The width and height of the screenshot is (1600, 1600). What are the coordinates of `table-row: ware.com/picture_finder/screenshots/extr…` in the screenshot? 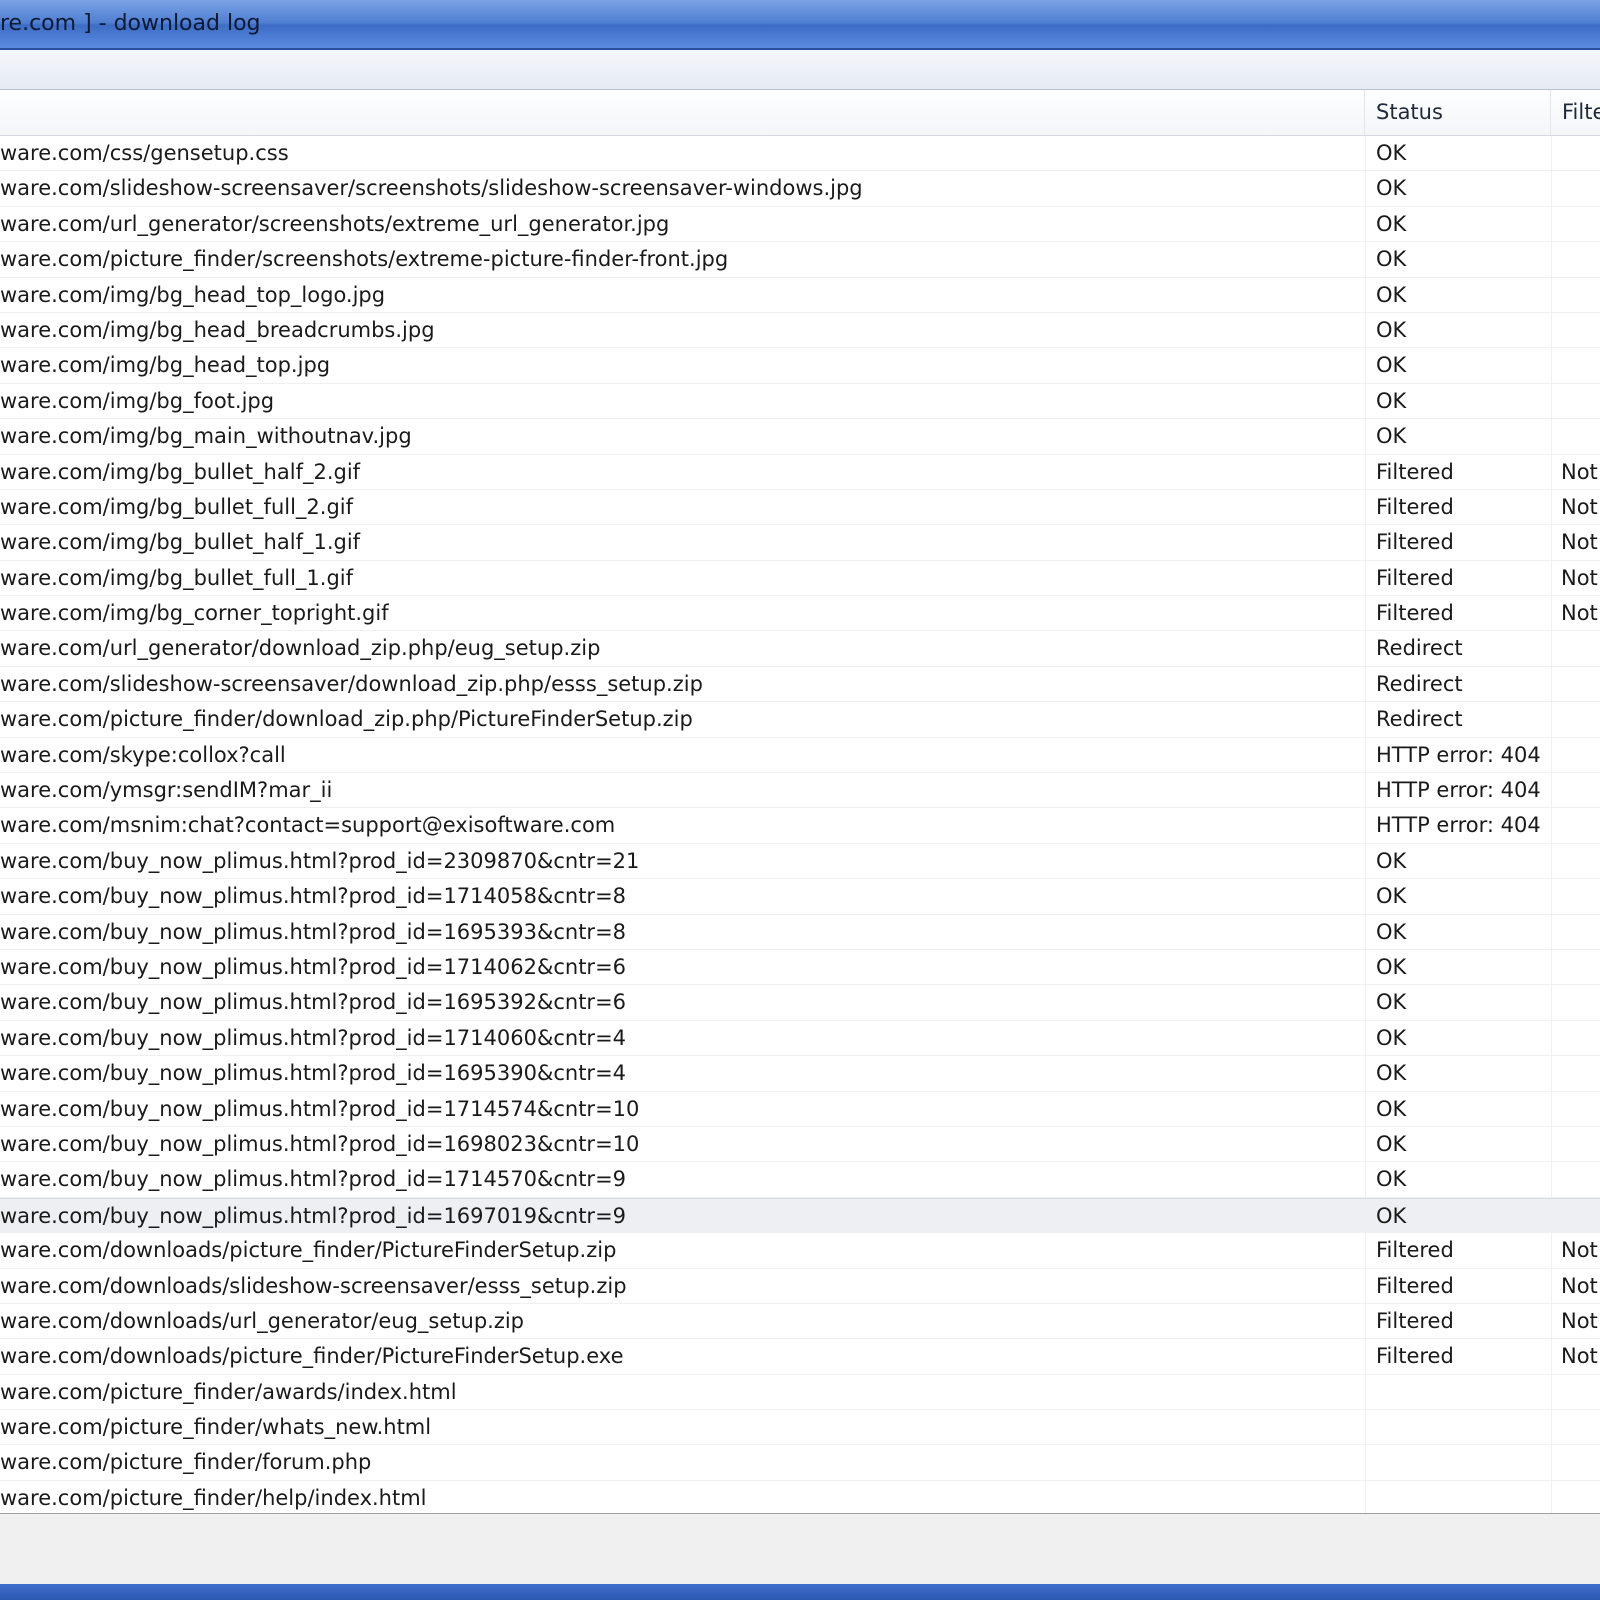 It's located at (800, 260).